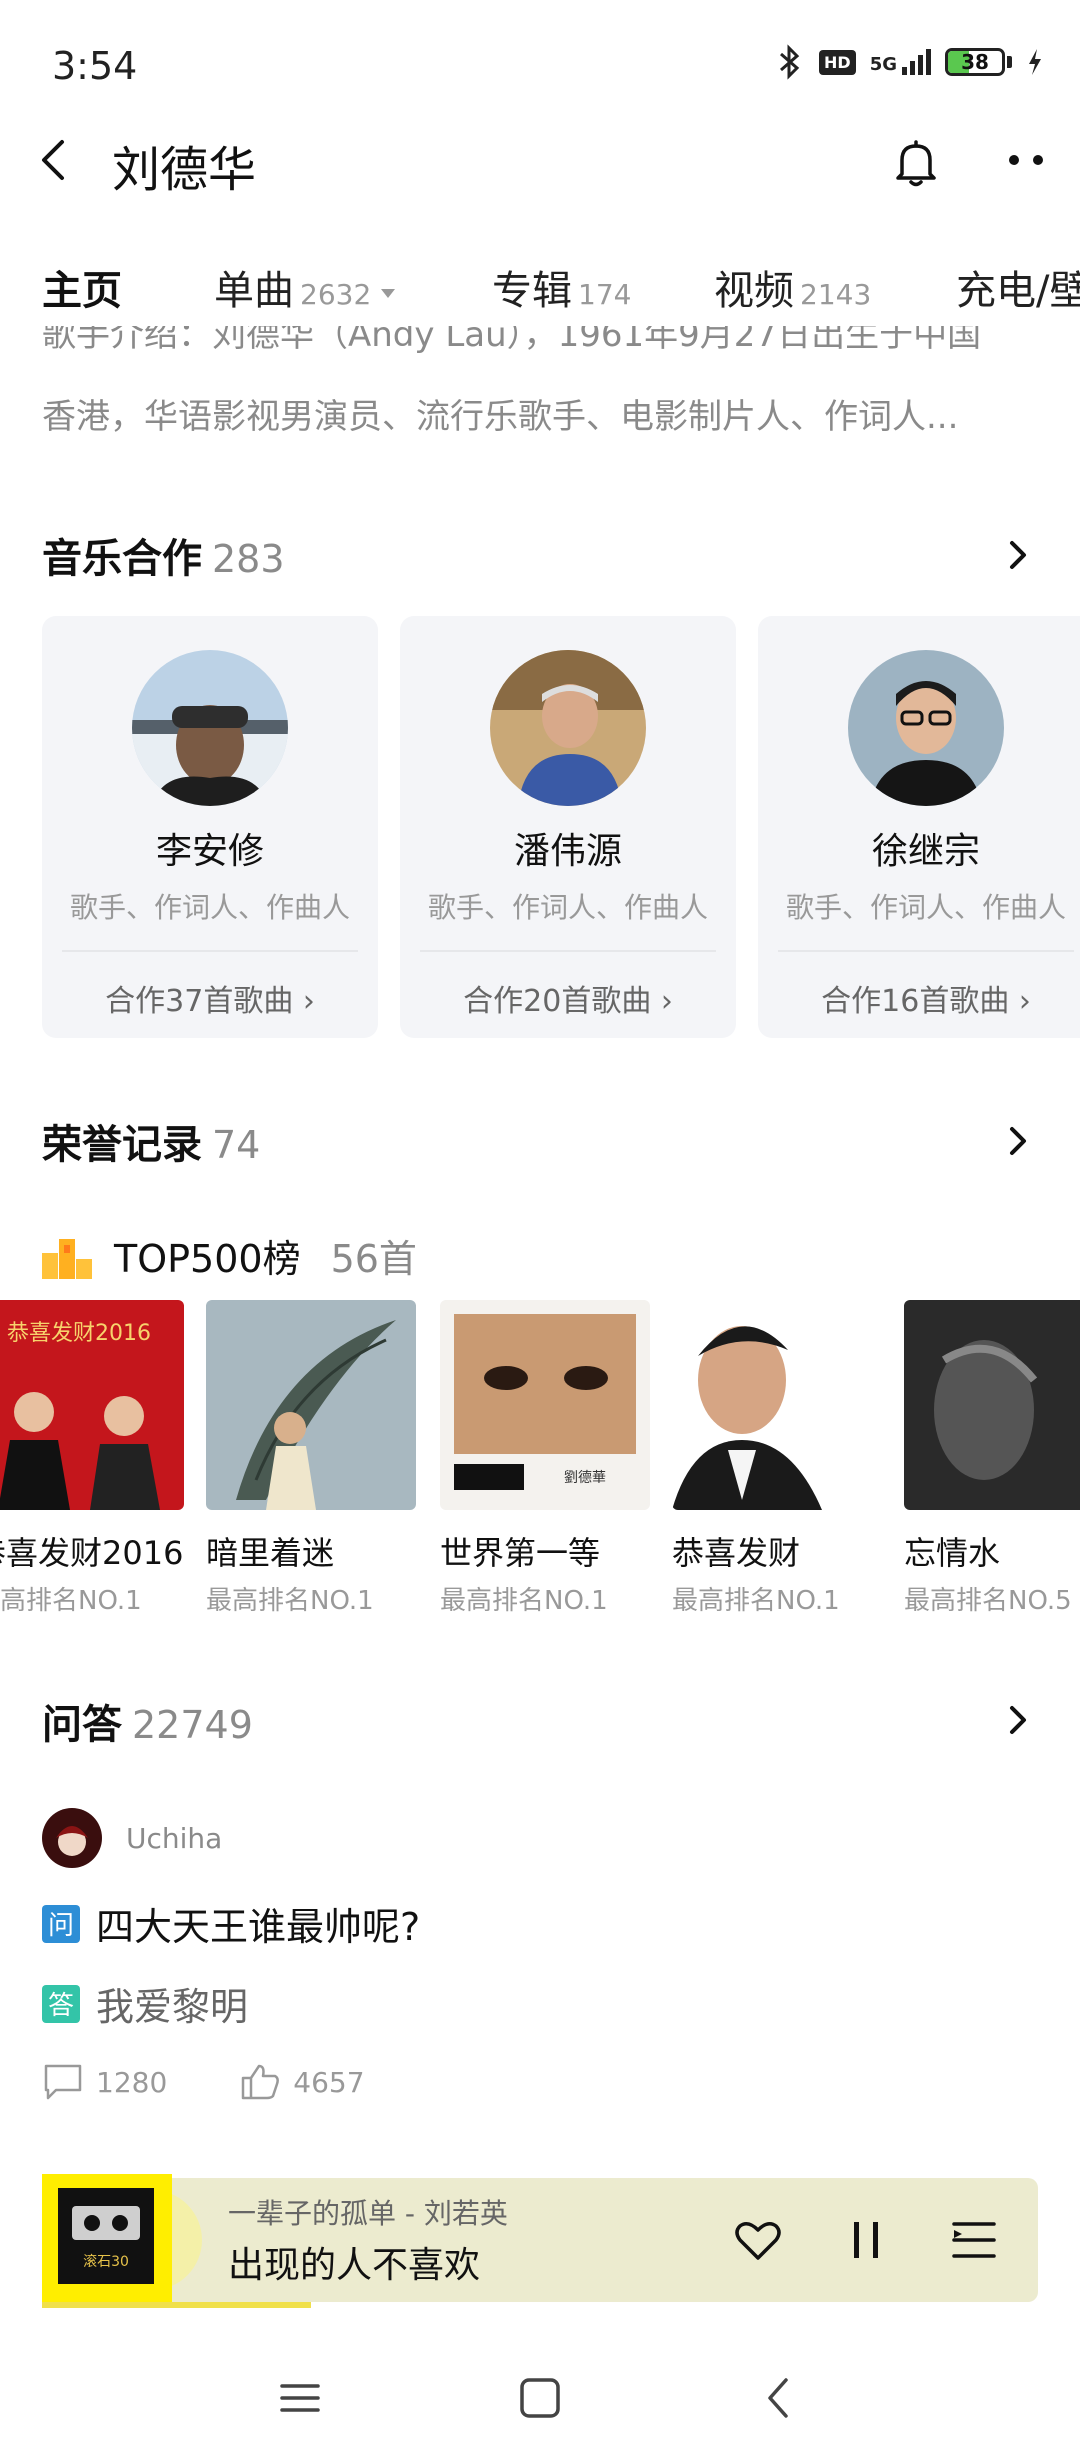 The height and width of the screenshot is (2460, 1080). Describe the element at coordinates (106, 2236) in the screenshot. I see `now-playing-cover: 滚石30` at that location.